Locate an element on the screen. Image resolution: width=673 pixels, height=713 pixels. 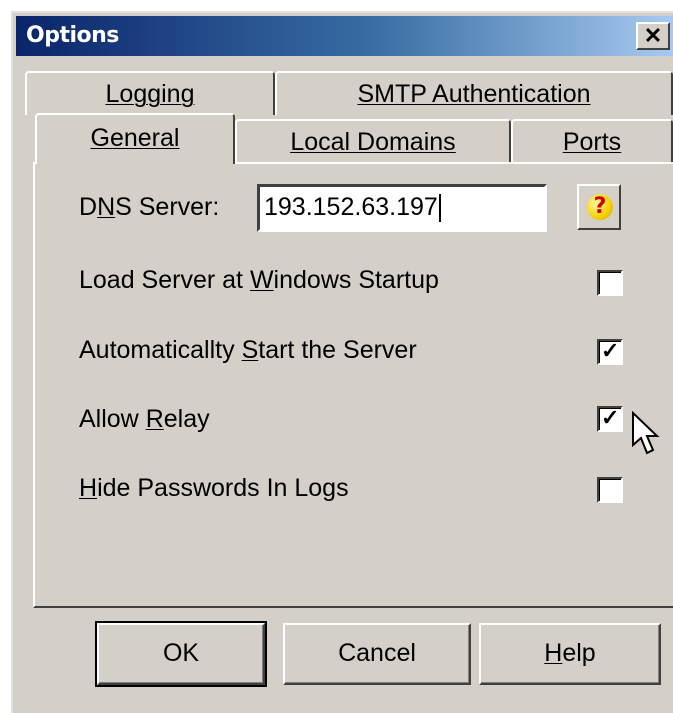
hide-passwords-checkbox is located at coordinates (610, 490).